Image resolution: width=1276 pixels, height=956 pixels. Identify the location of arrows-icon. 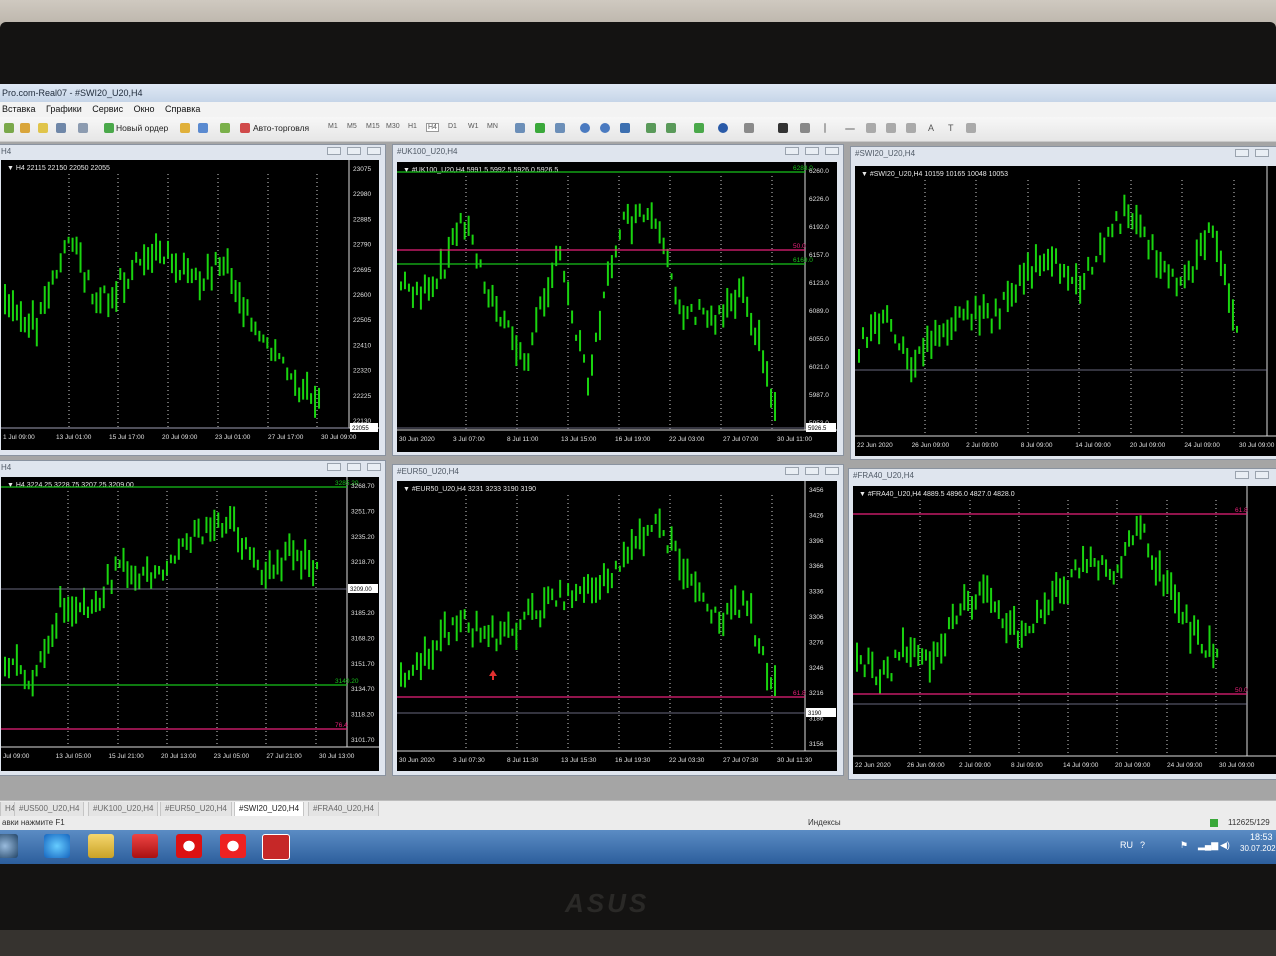
(971, 128).